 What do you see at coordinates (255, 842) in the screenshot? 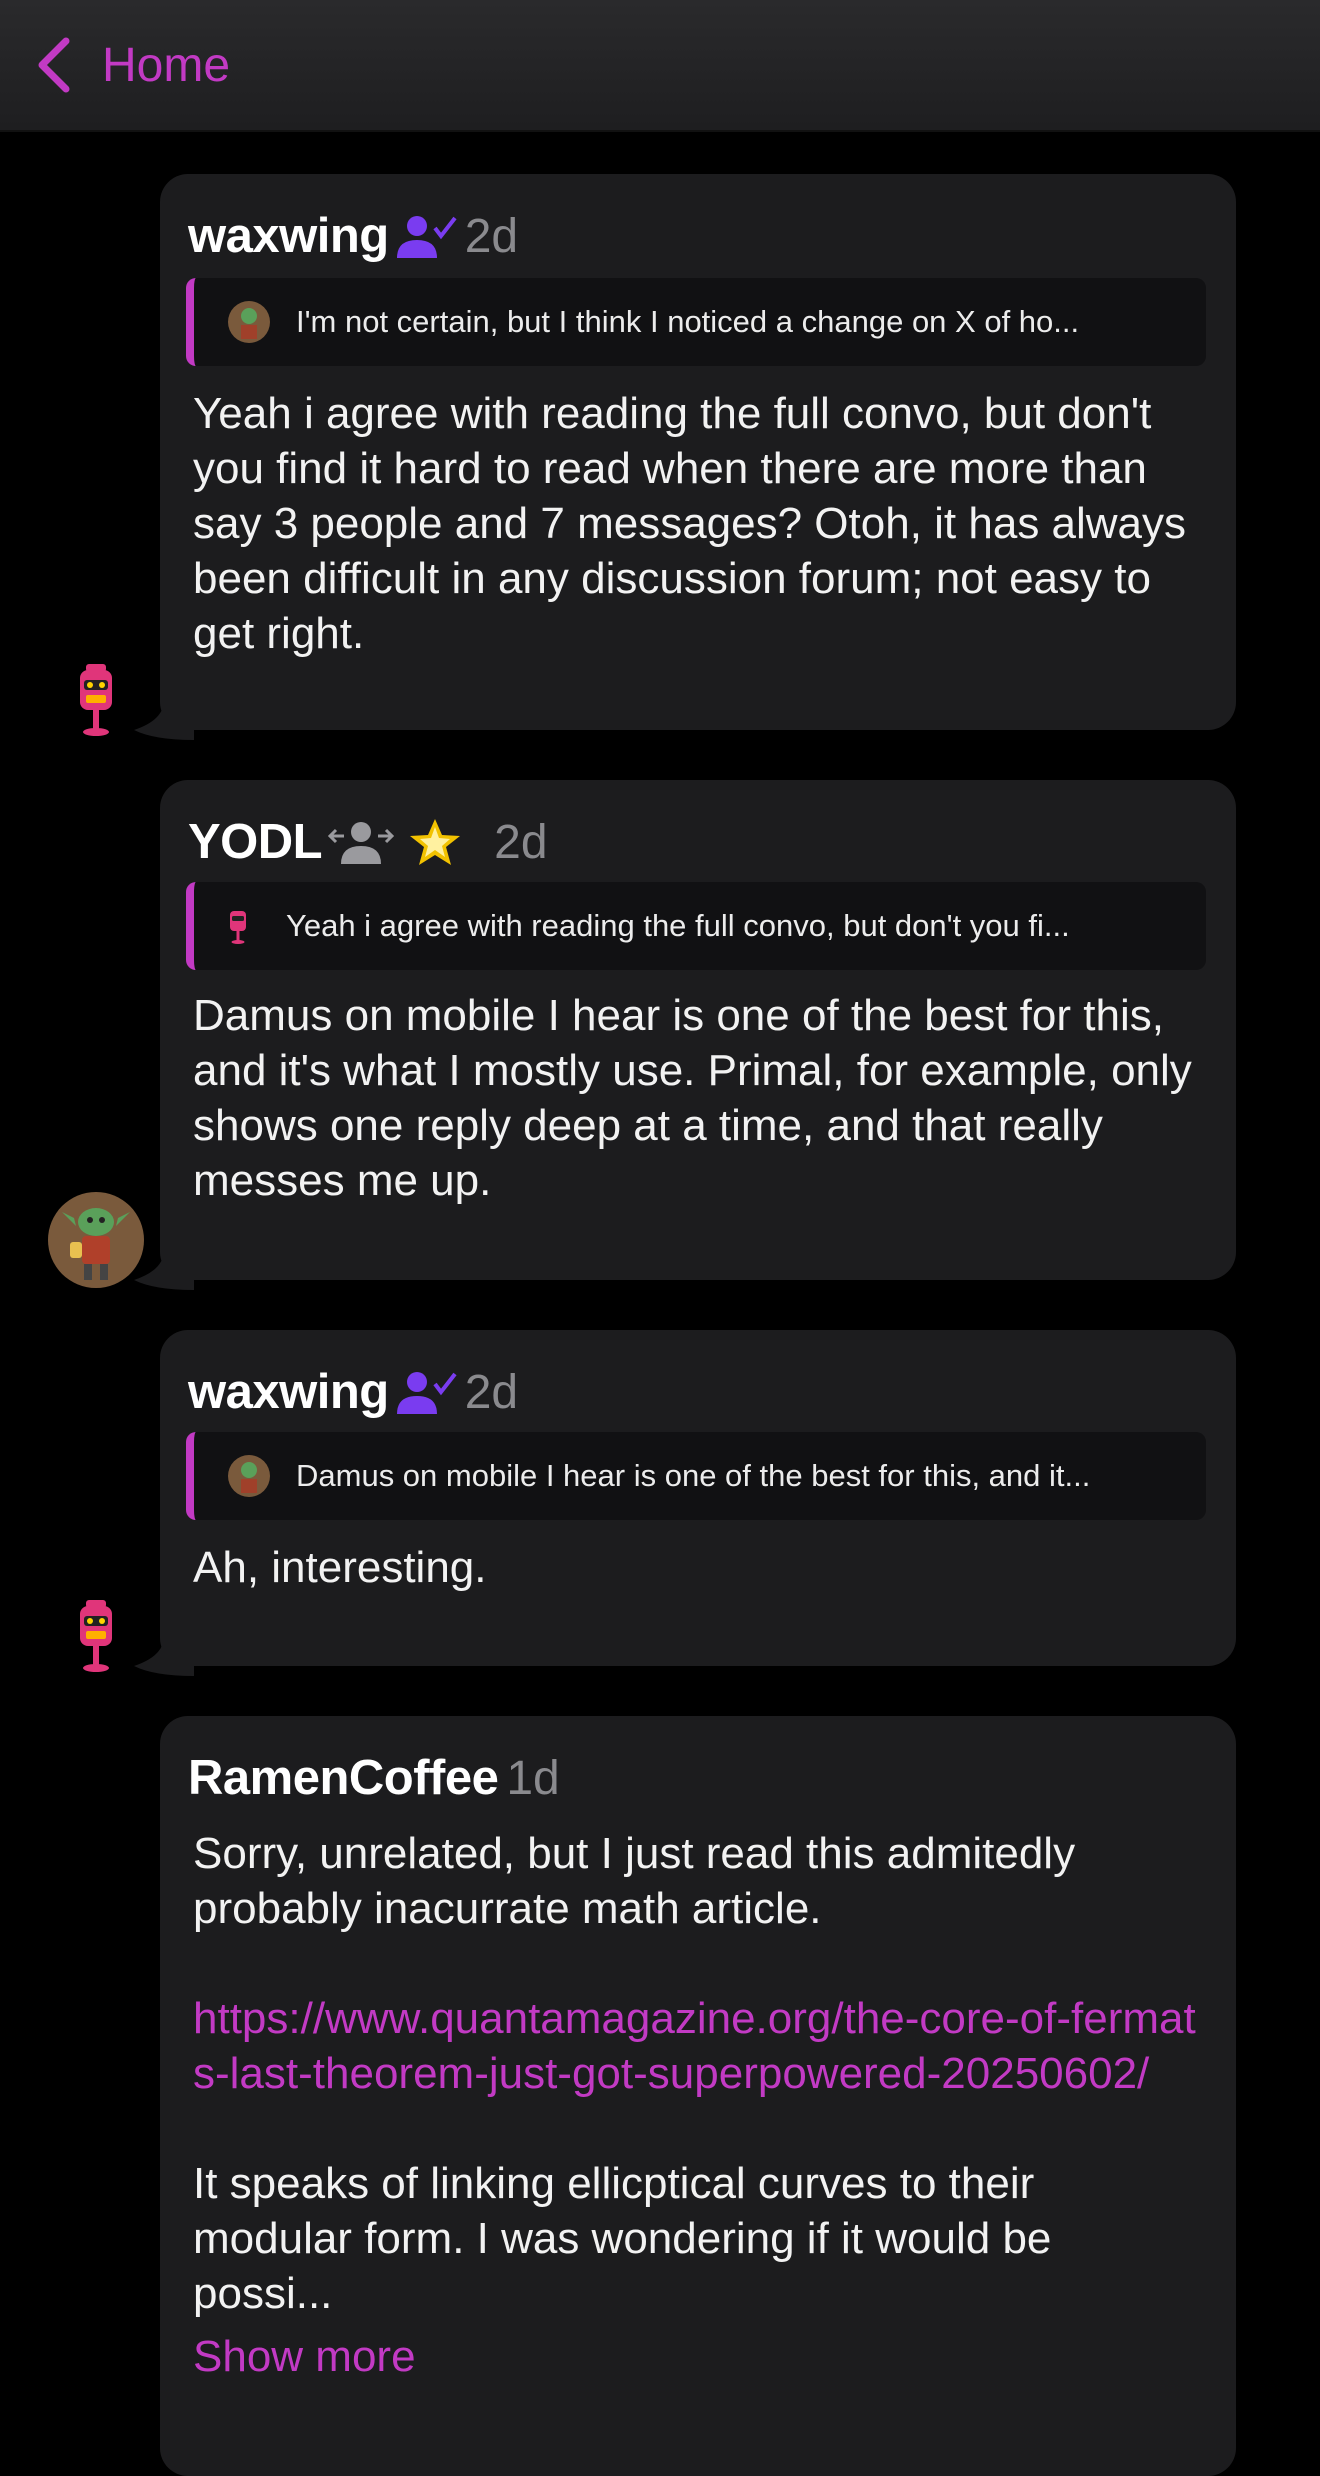
I see `author-name: YODL` at bounding box center [255, 842].